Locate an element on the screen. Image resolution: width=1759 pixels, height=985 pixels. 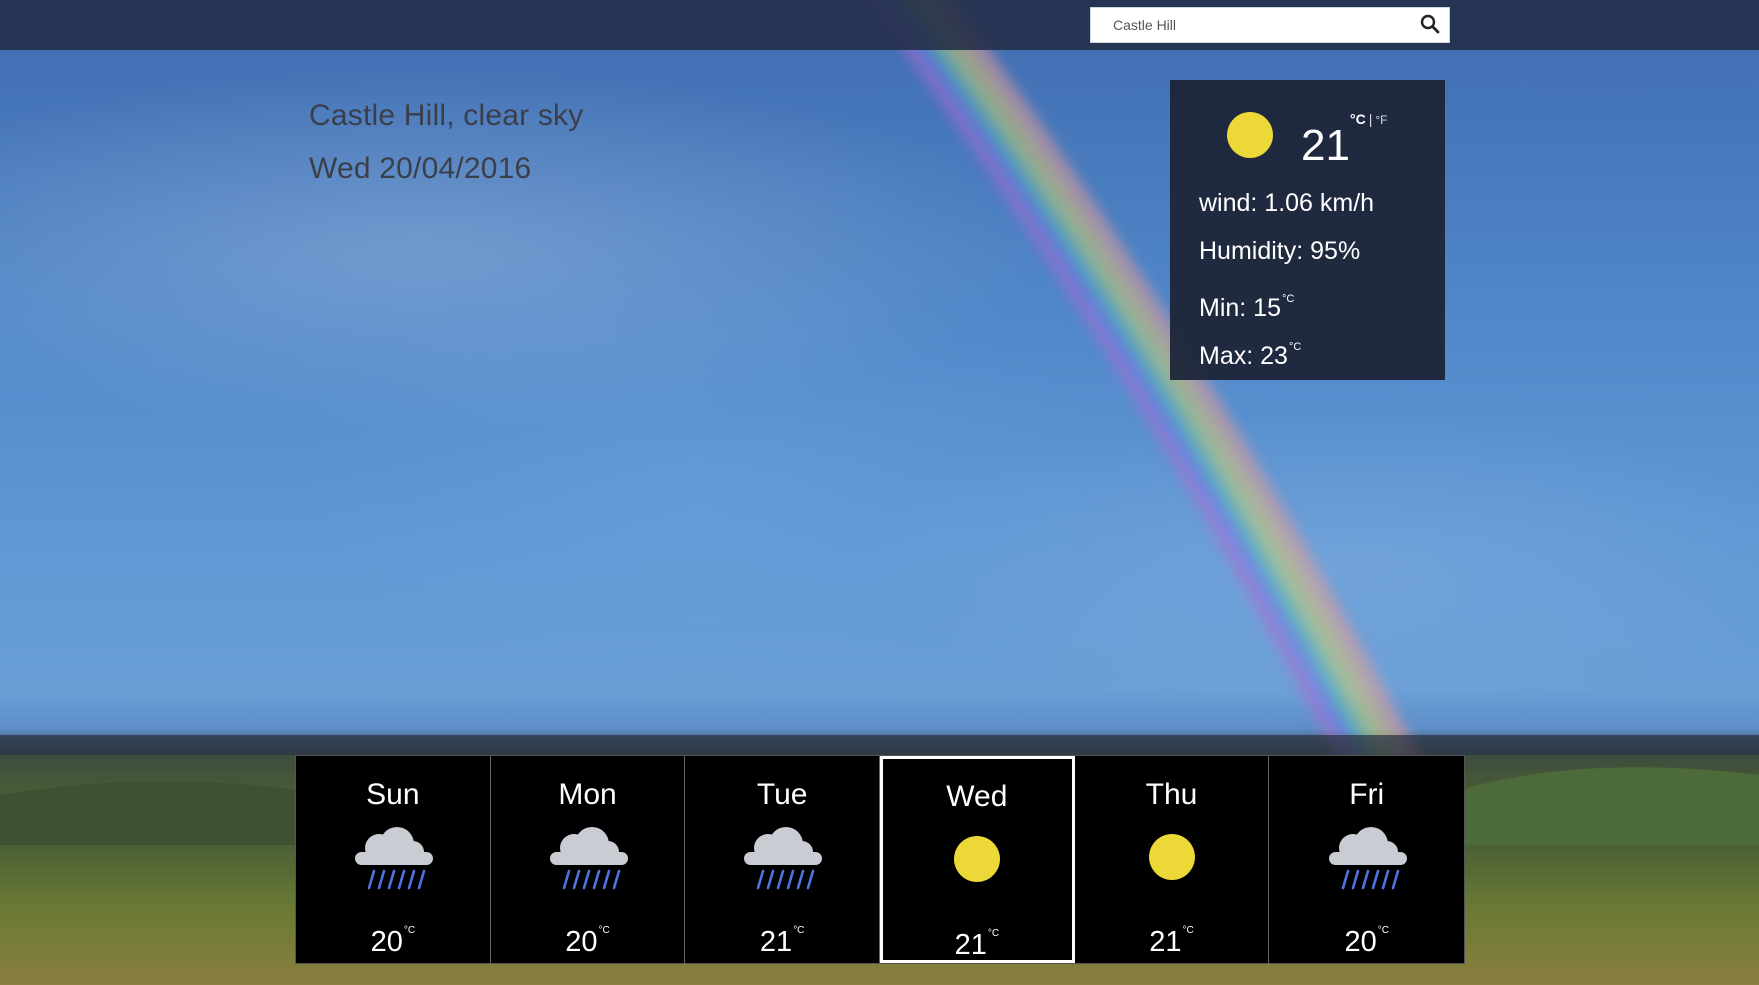
search-icon is located at coordinates (1430, 23).